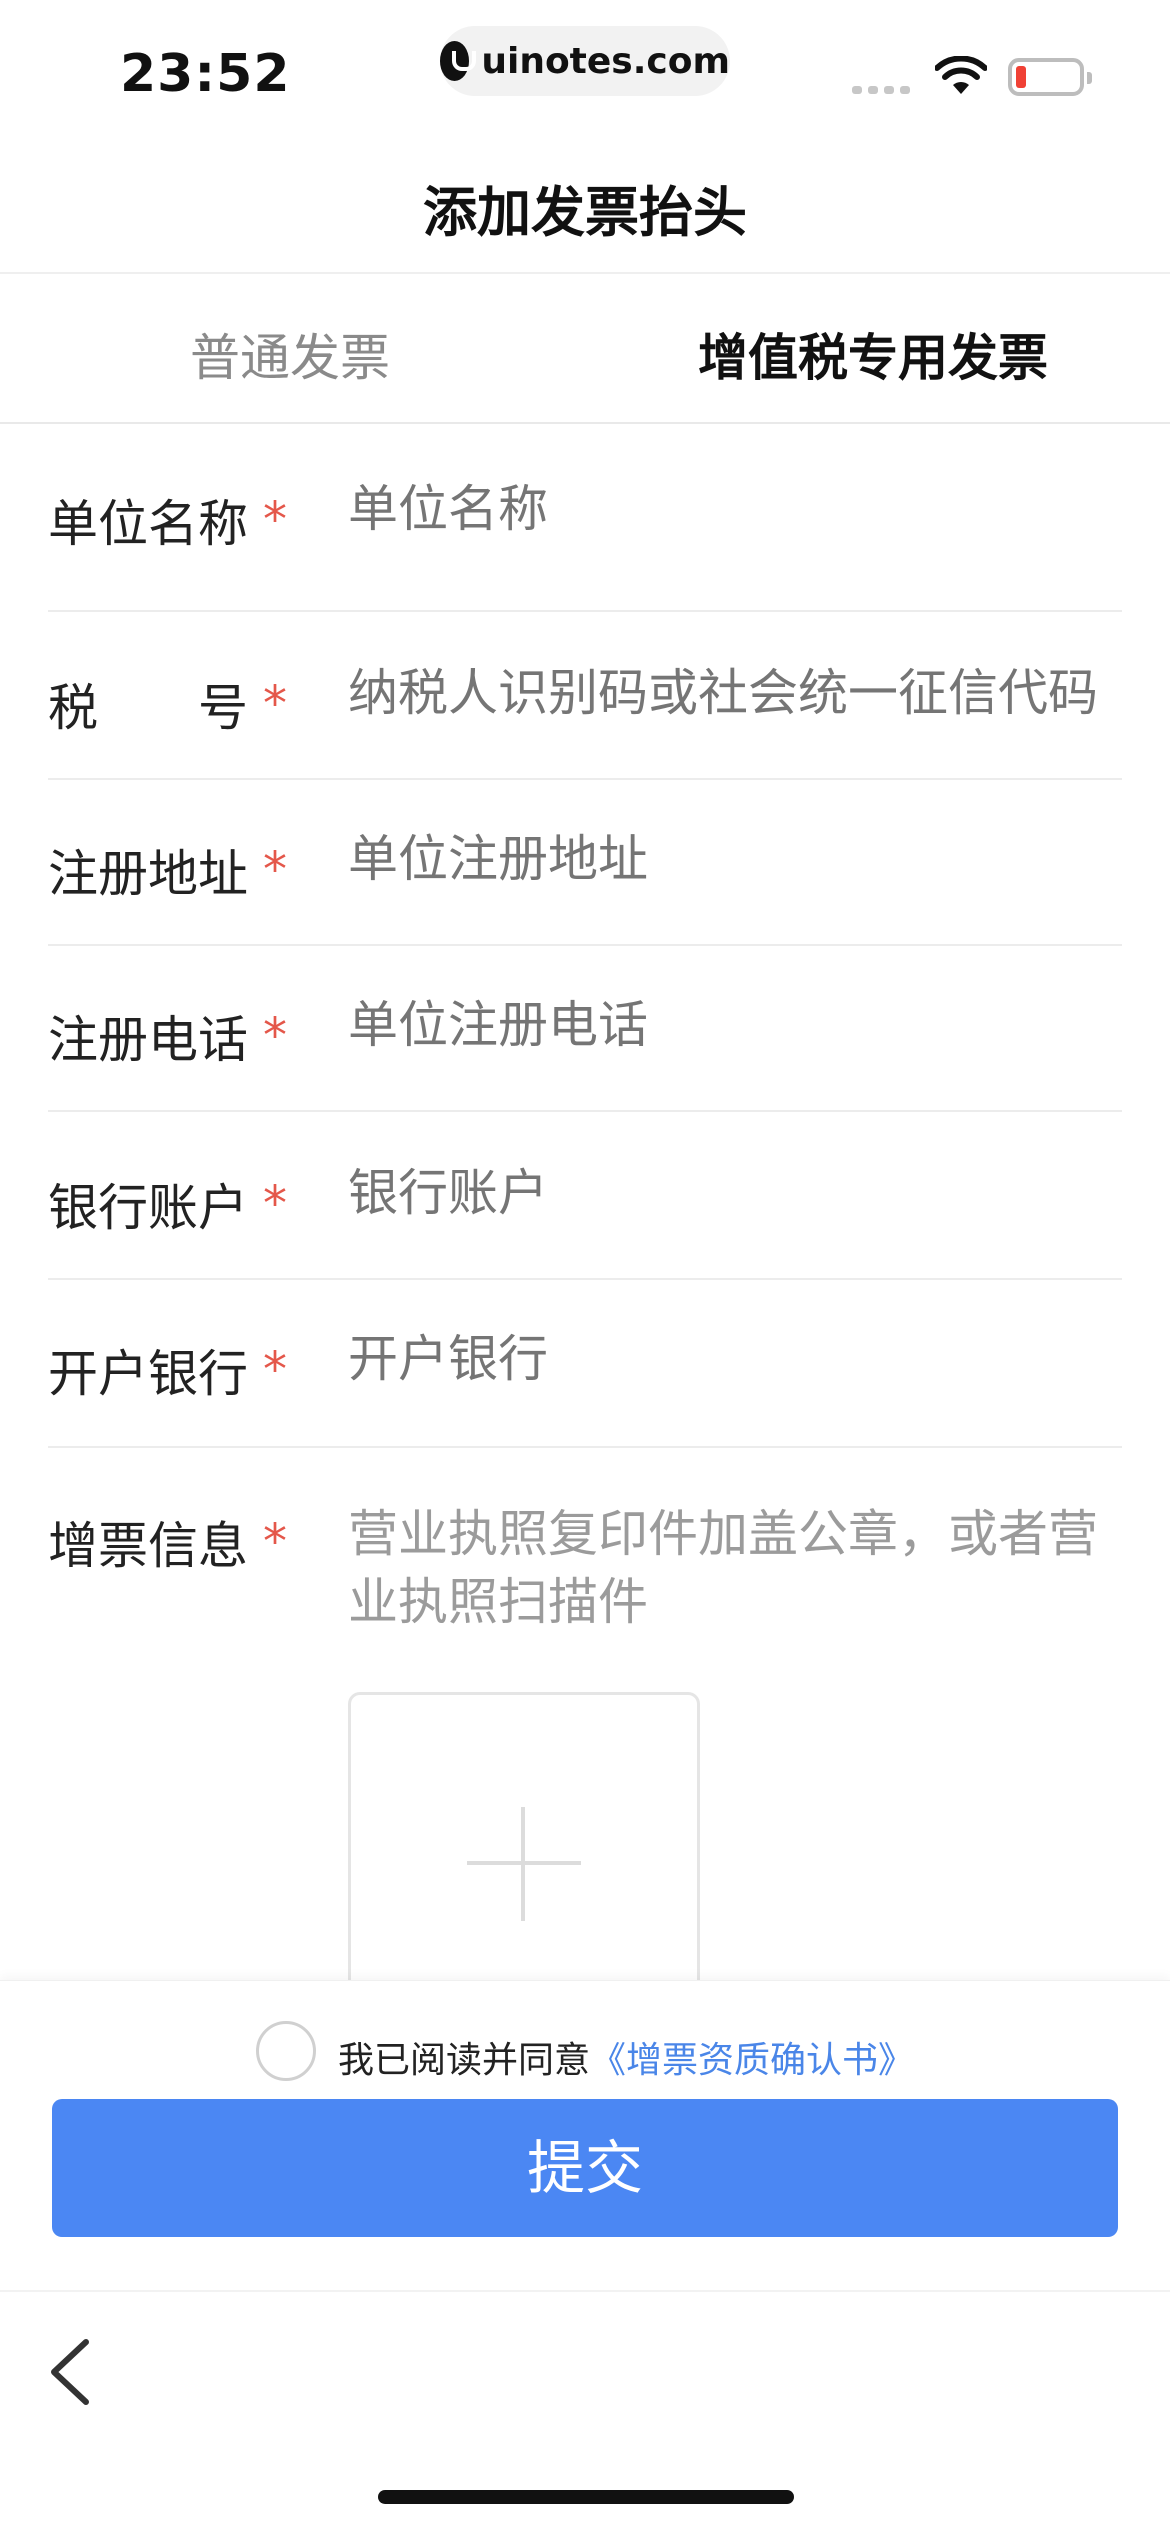 The width and height of the screenshot is (1170, 2532). I want to click on invoice-type-tabs: 普通发票 增值税专用发票, so click(585, 348).